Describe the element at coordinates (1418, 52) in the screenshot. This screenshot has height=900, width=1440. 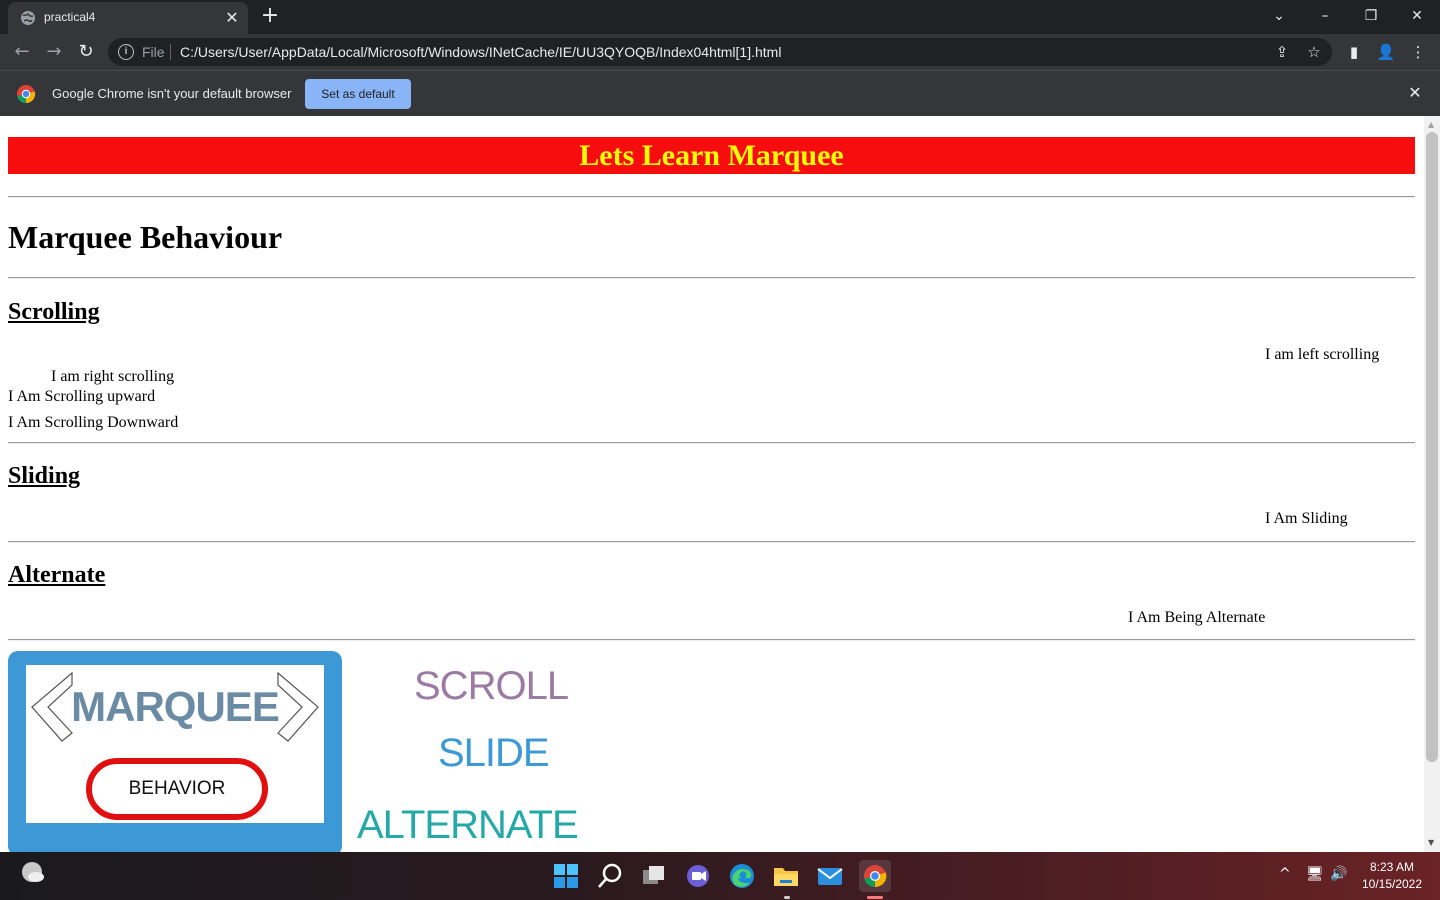
I see `chrome-menu-icon: ⋮` at that location.